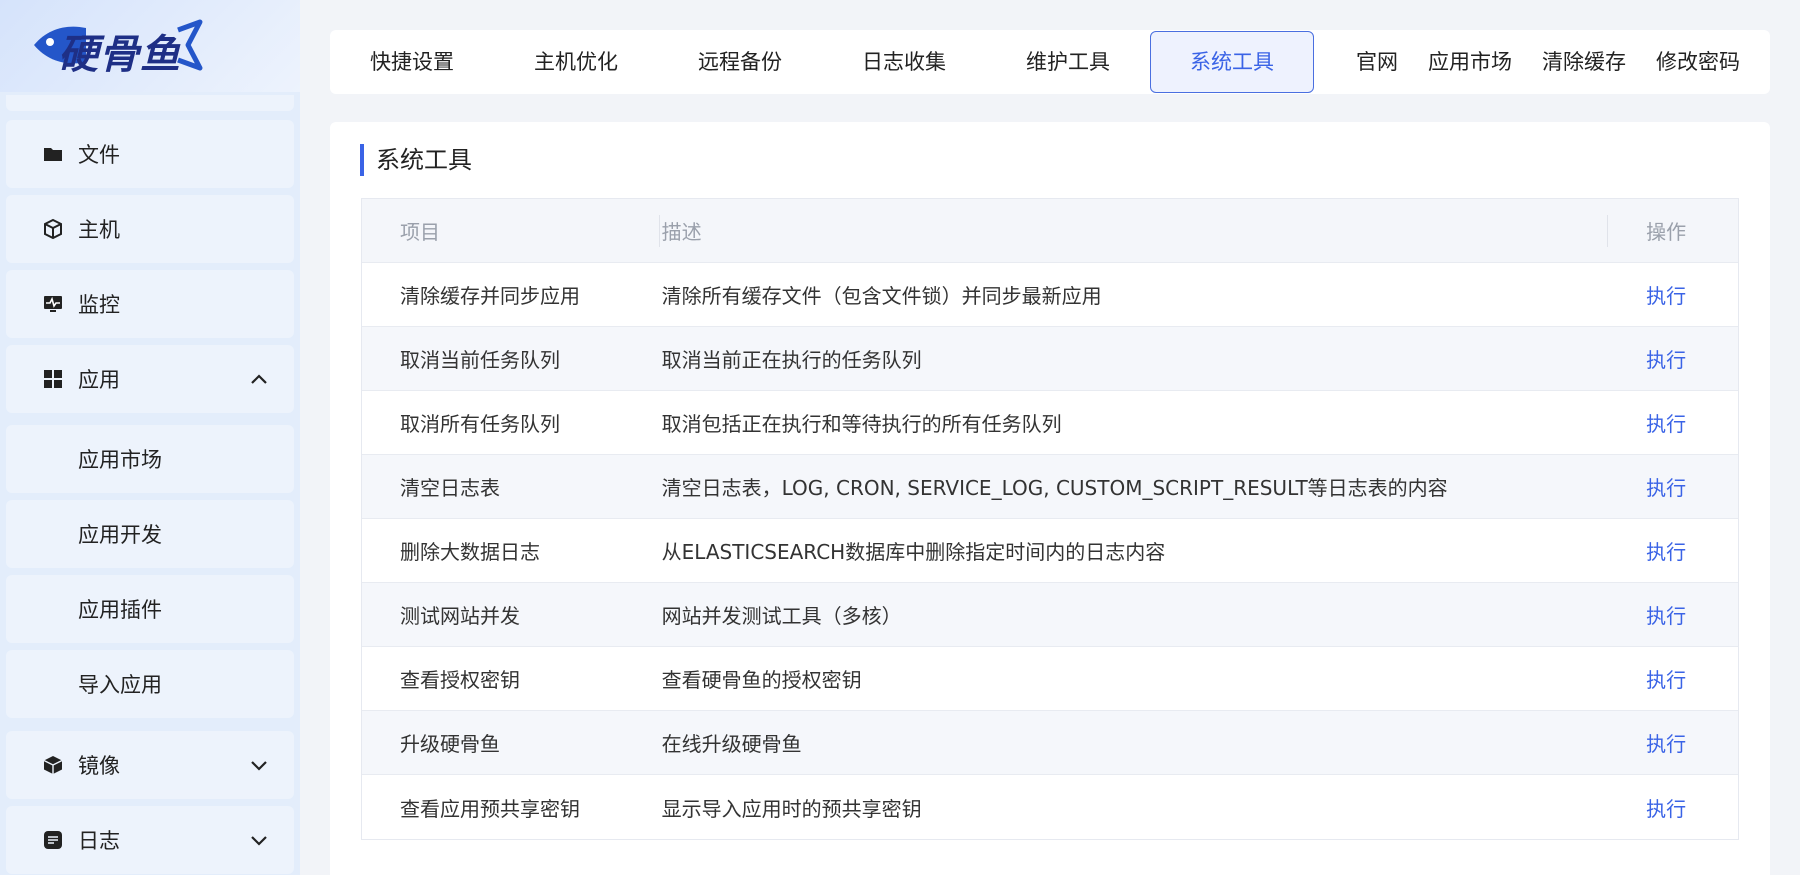  Describe the element at coordinates (460, 680) in the screenshot. I see `row-item: 查看授权密钥` at that location.